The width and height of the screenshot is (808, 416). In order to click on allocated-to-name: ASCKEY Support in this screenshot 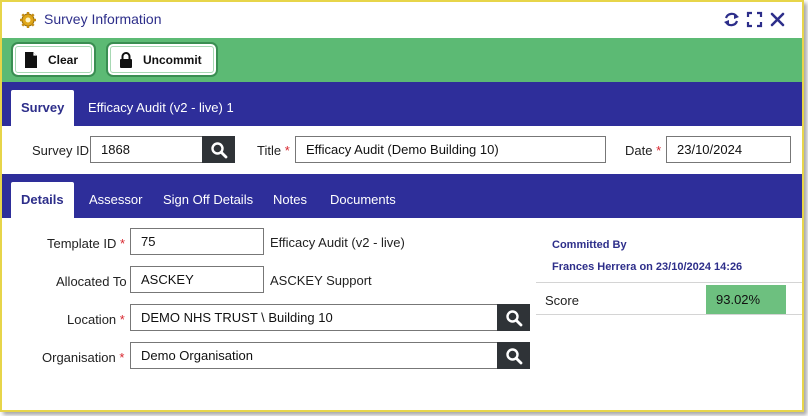, I will do `click(321, 280)`.